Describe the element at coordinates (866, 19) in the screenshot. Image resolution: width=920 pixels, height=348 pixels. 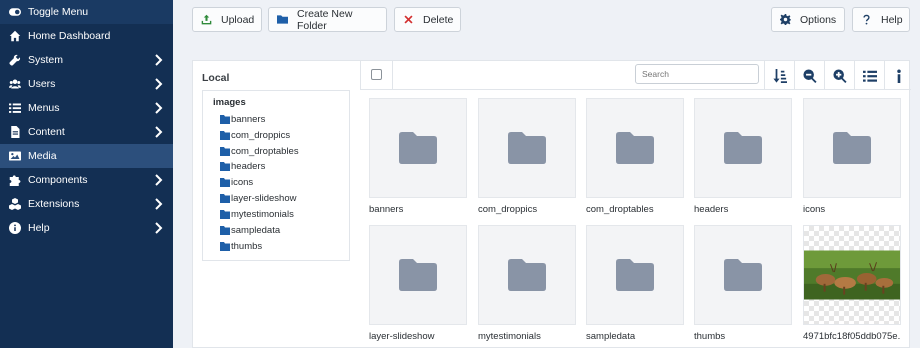
I see `question-icon` at that location.